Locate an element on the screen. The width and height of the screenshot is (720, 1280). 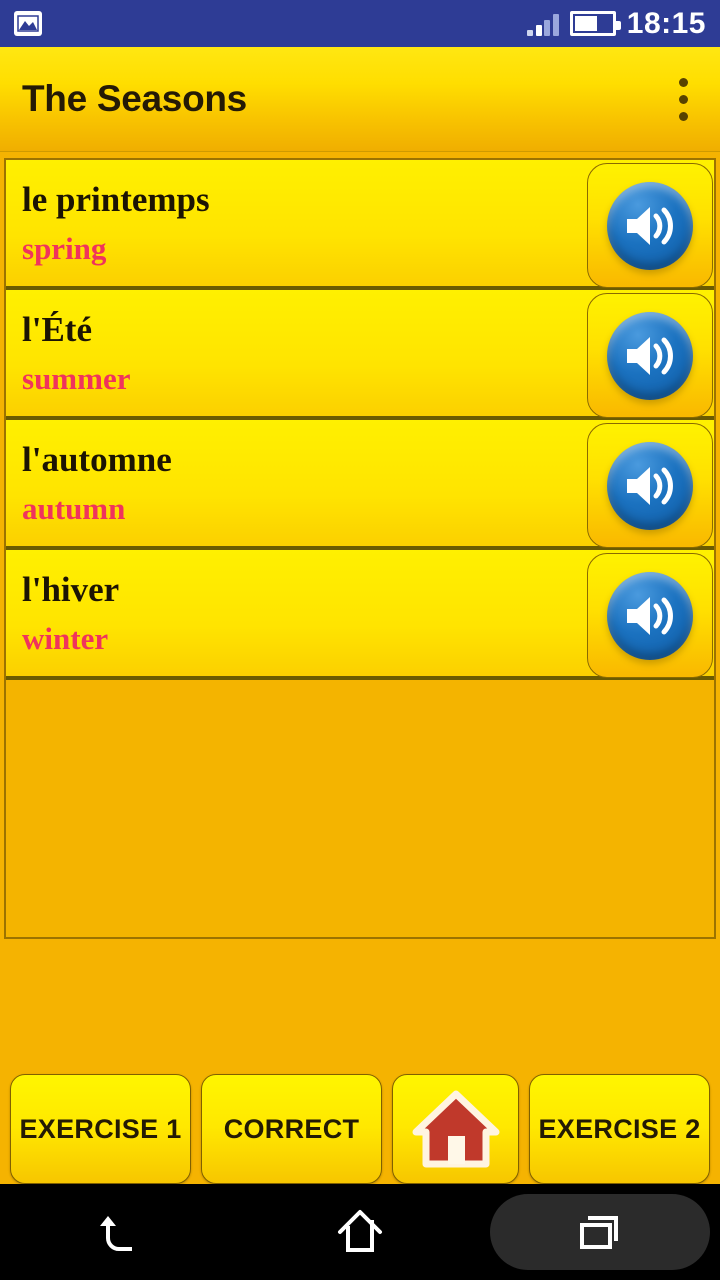
french-term: l'Été is located at coordinates (57, 329).